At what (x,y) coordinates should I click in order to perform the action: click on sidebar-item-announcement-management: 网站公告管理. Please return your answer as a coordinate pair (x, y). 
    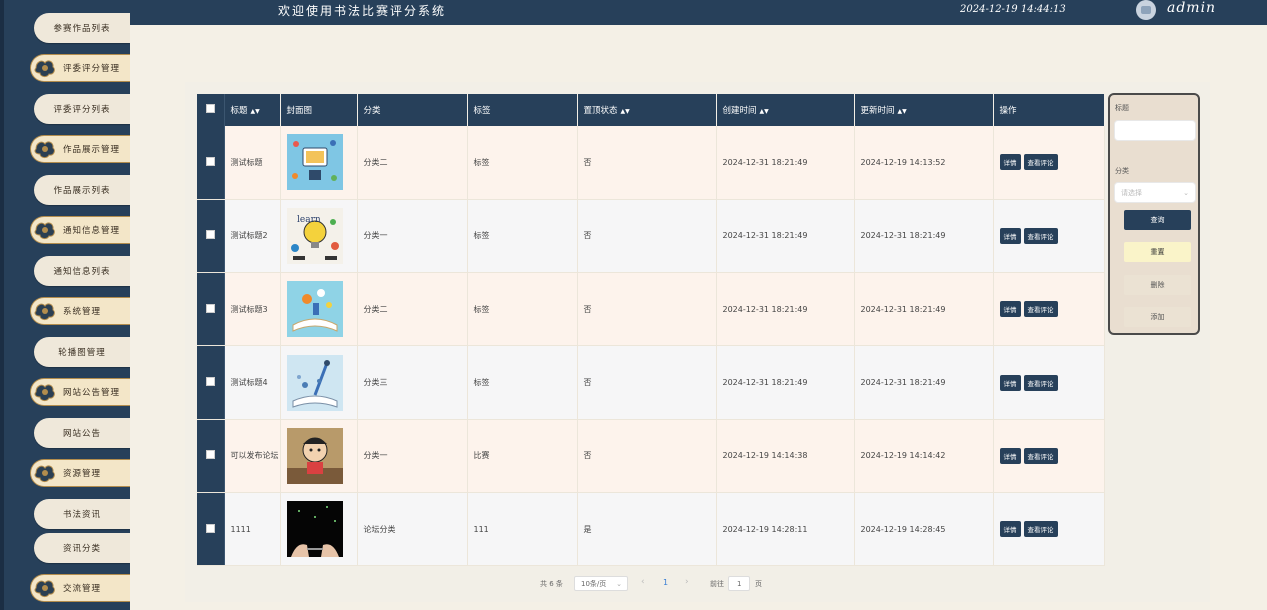
    Looking at the image, I should click on (80, 392).